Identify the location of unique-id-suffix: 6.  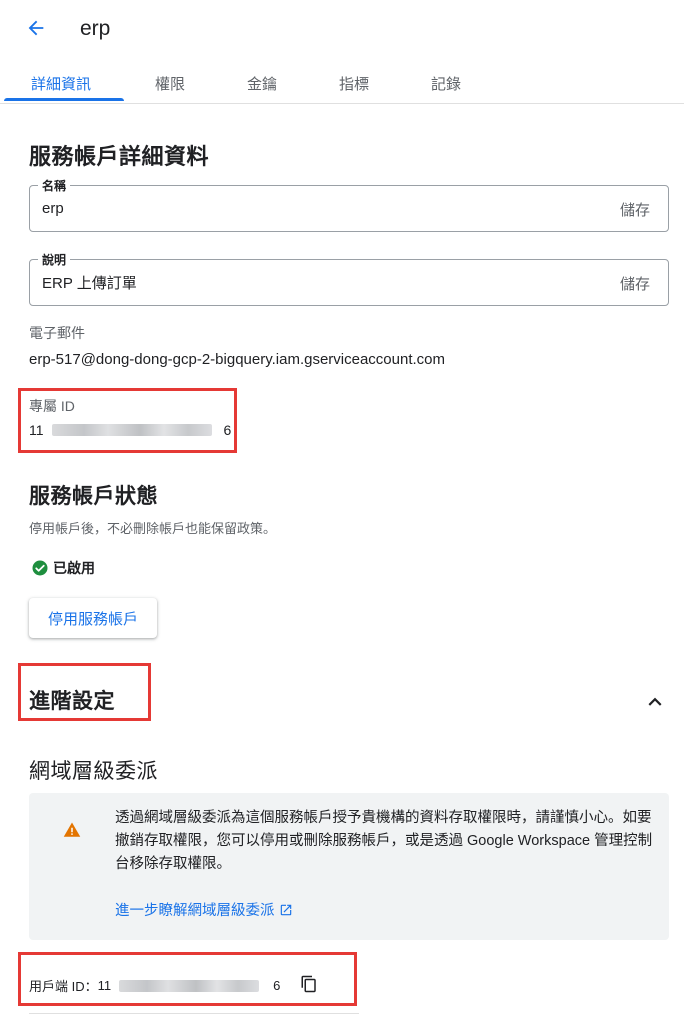
(227, 430).